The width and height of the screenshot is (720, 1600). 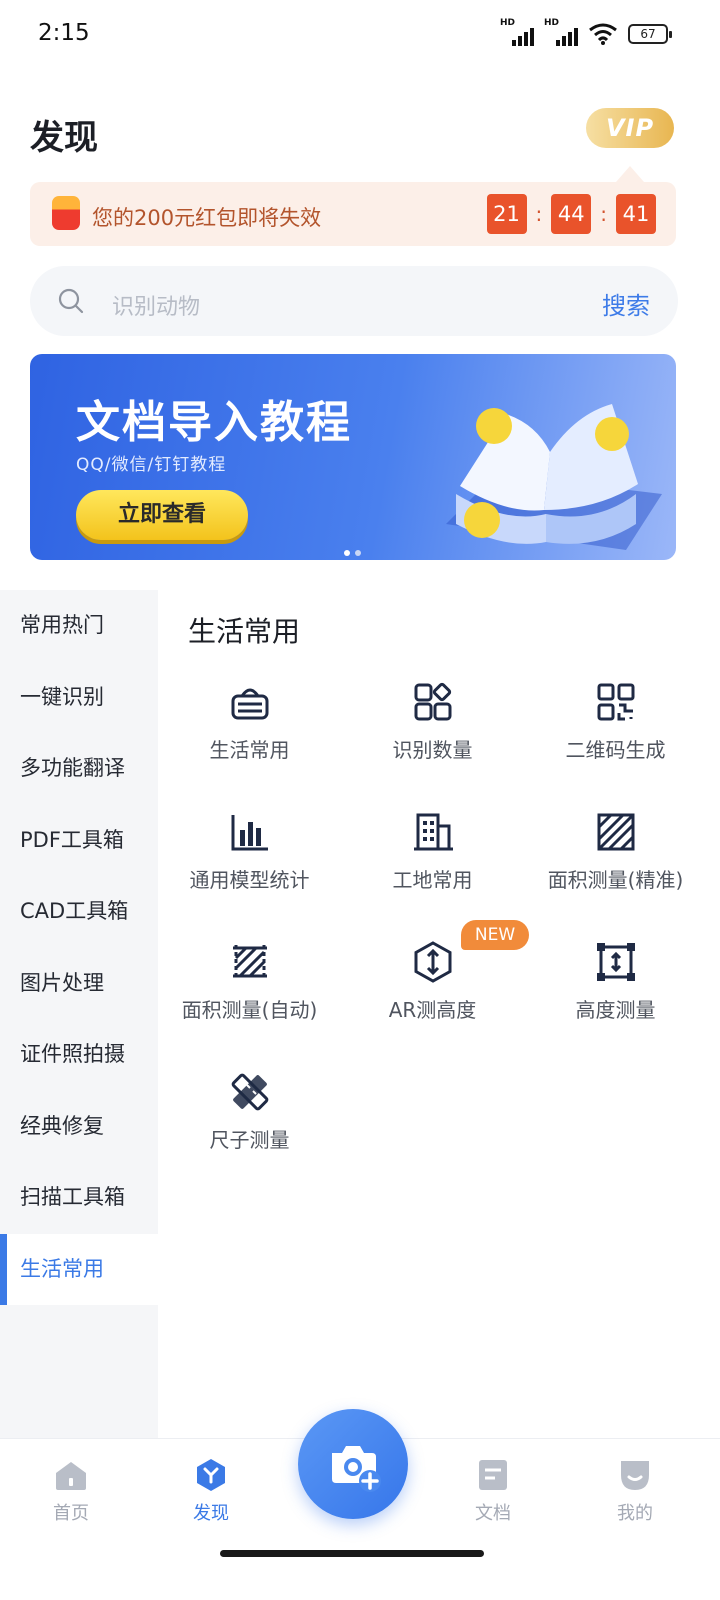 What do you see at coordinates (432, 865) in the screenshot?
I see `tool-construction: 工地常用` at bounding box center [432, 865].